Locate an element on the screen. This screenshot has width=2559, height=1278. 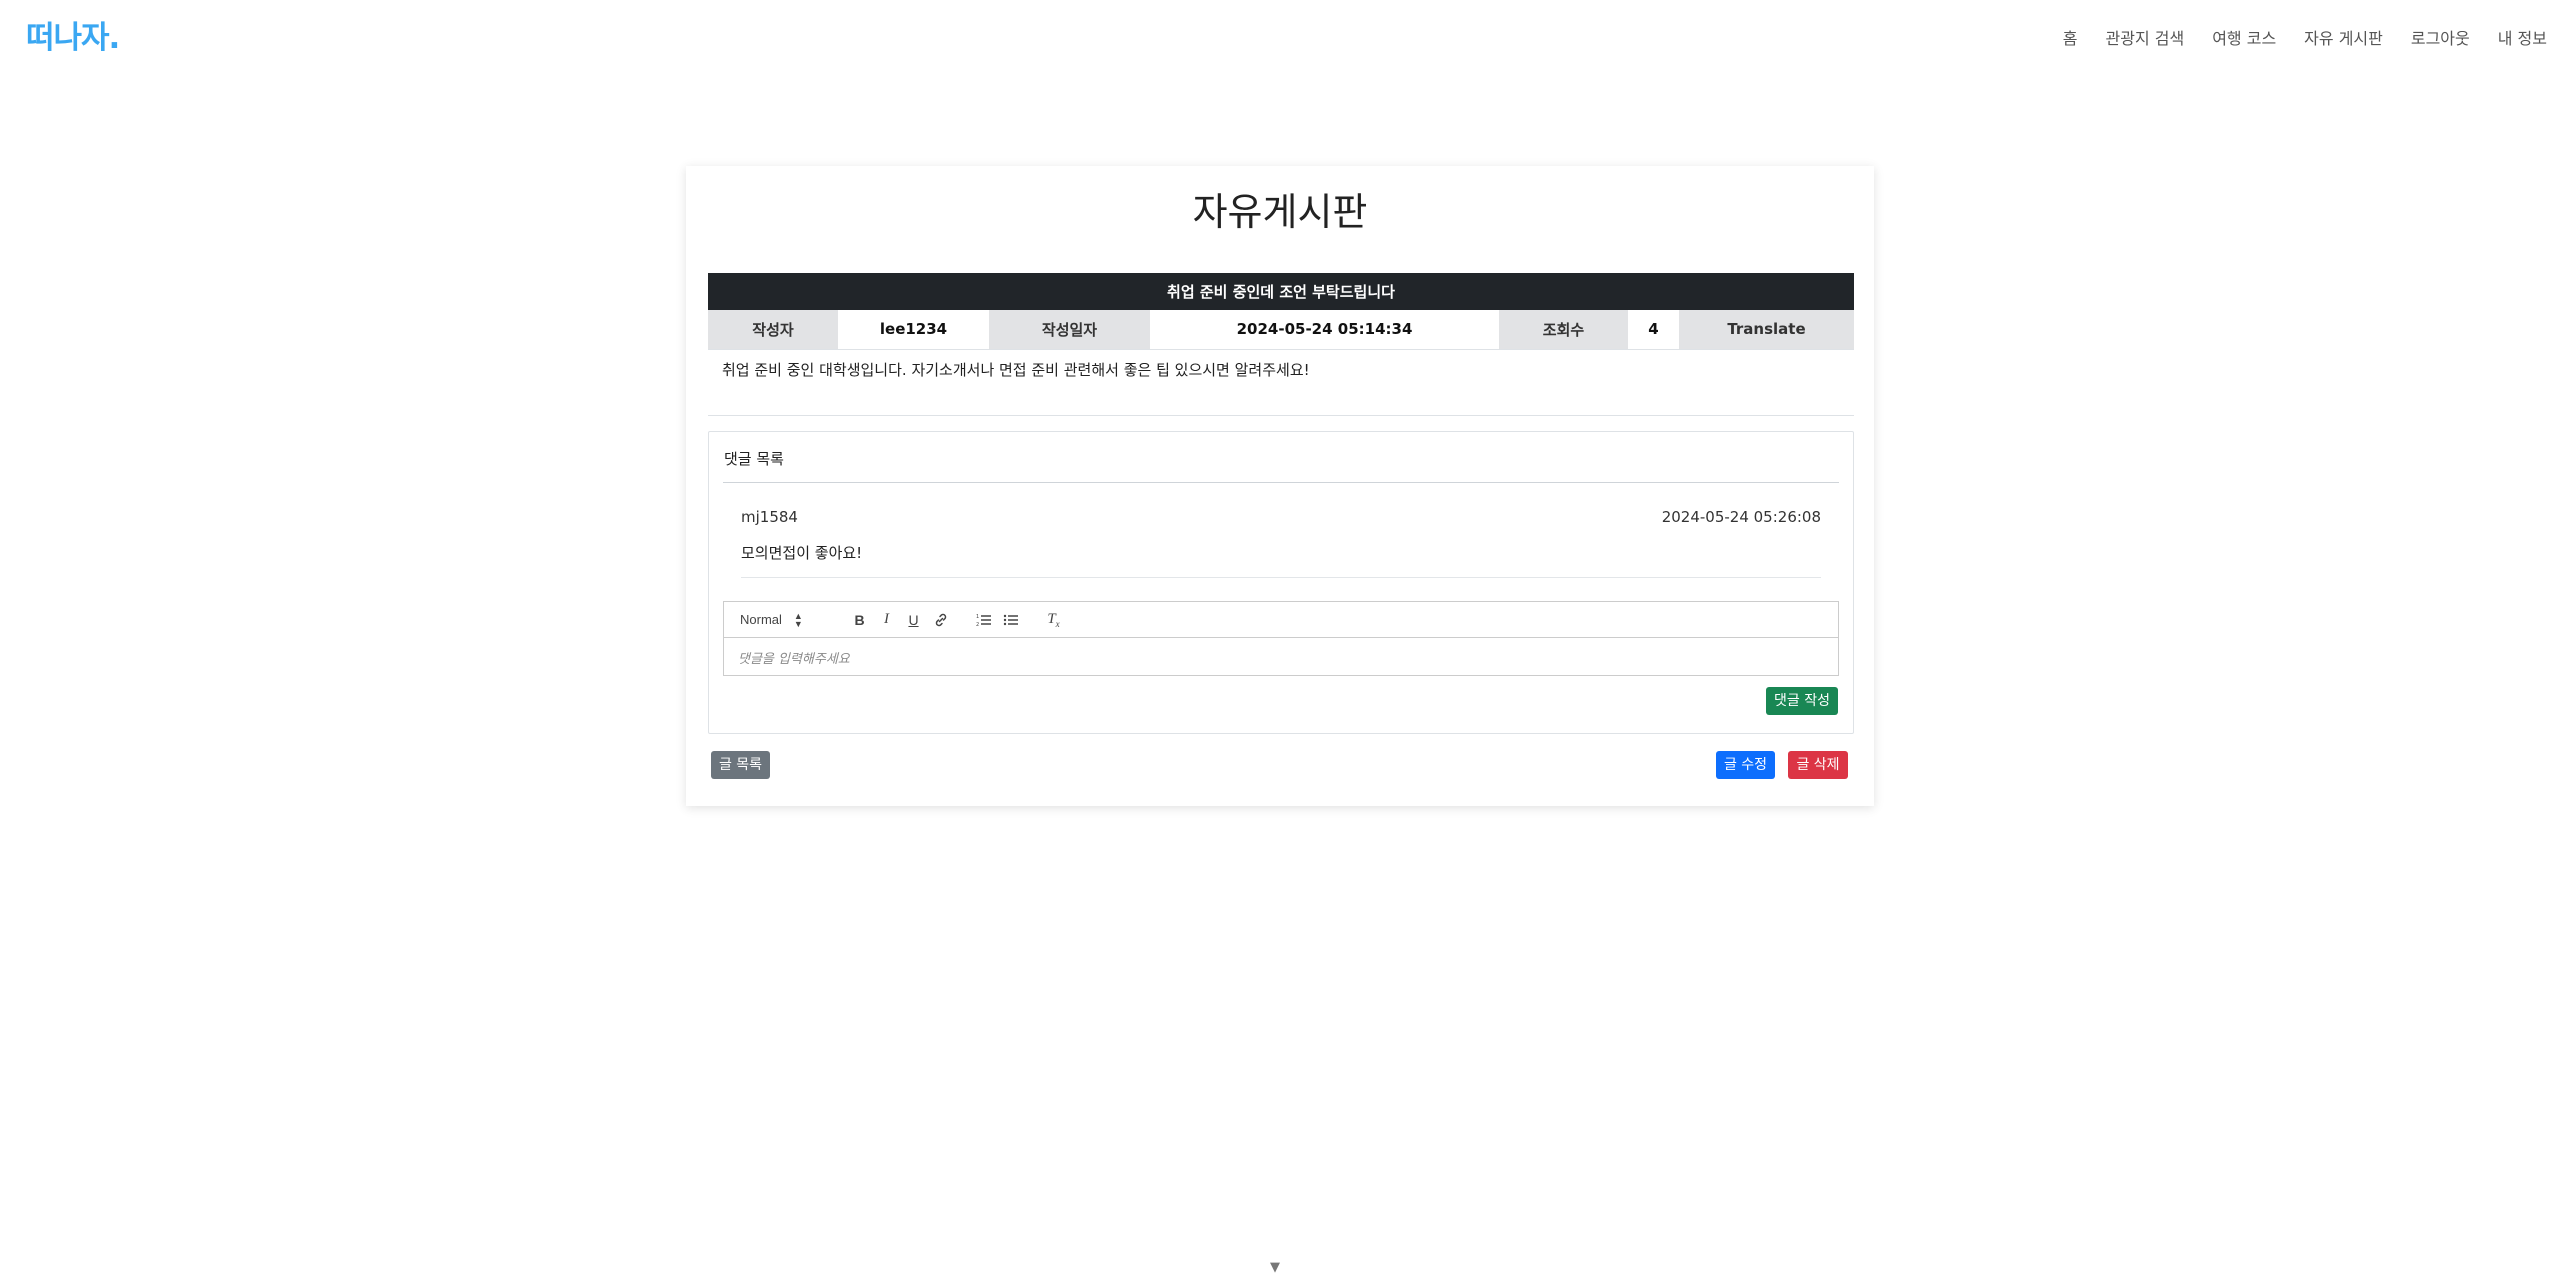
comment-date: 2024-05-24 05:26:08 is located at coordinates (1741, 517).